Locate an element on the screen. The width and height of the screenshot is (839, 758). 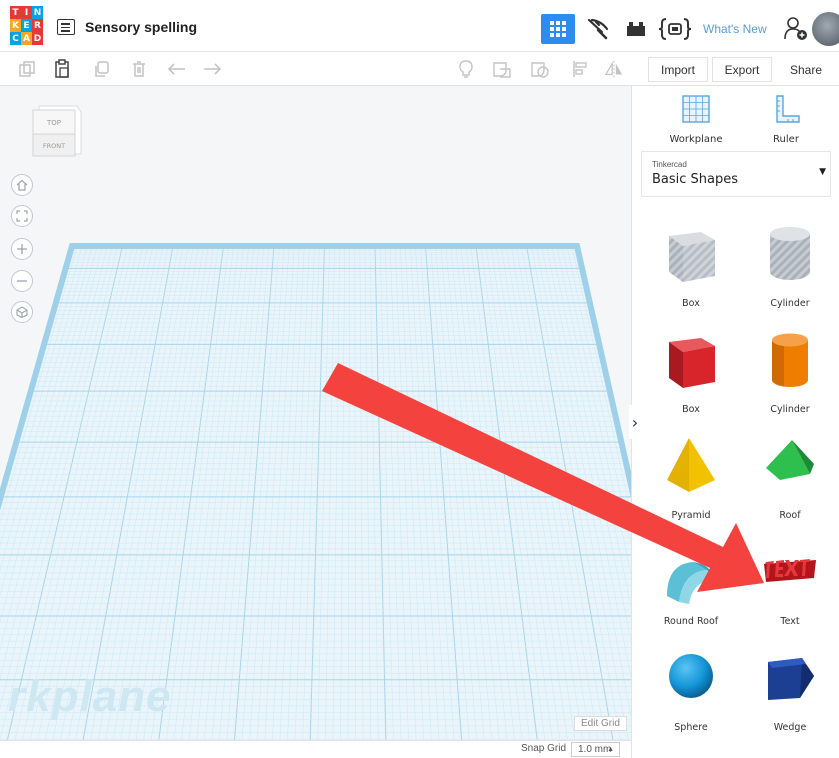
shape-pyramid: Pyramid is located at coordinates (691, 479).